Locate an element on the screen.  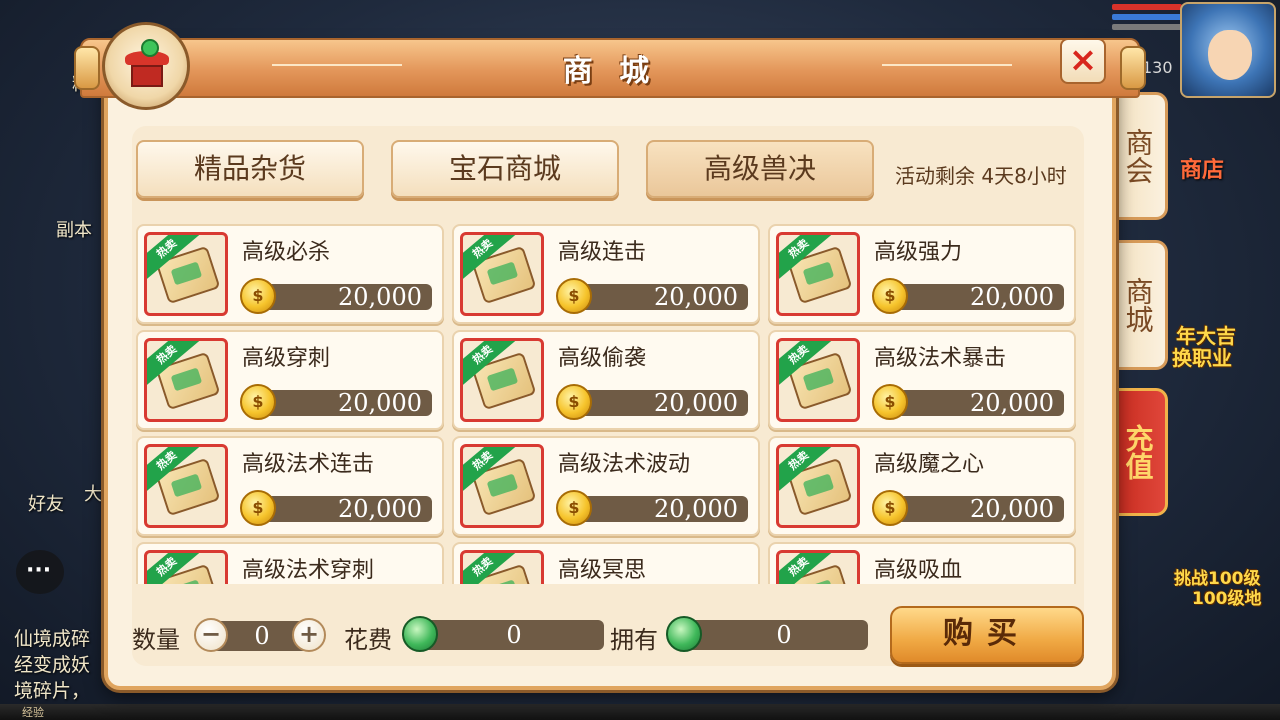
shop-emblem-icon is located at coordinates (146, 66).